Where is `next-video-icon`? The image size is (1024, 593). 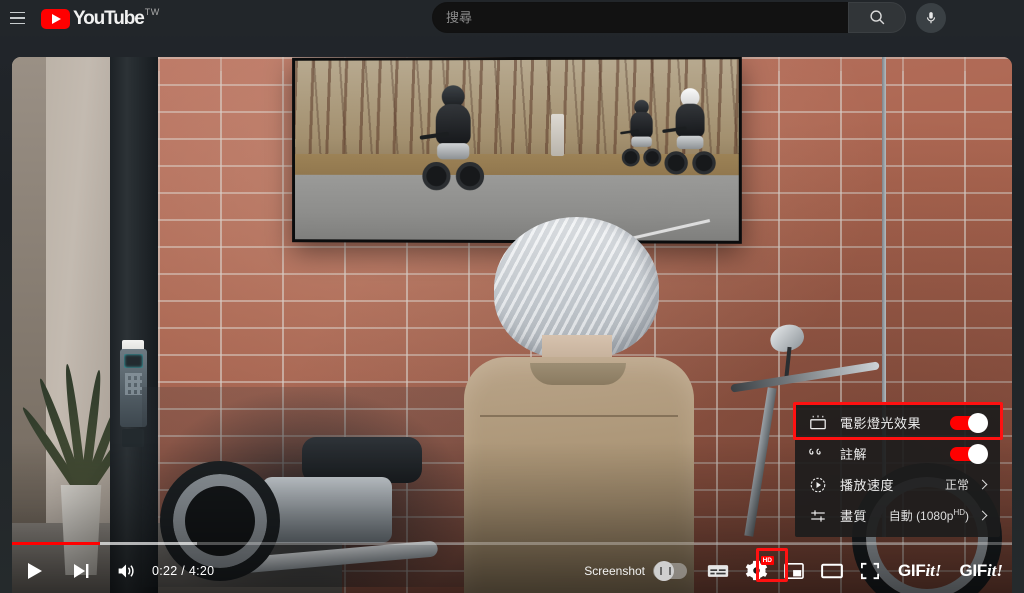
next-video-icon is located at coordinates (80, 570).